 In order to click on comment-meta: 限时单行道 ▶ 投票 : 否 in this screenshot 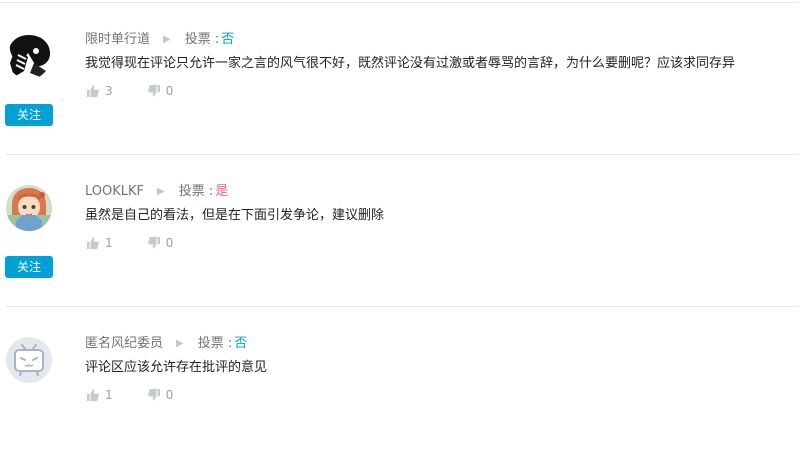, I will do `click(159, 40)`.